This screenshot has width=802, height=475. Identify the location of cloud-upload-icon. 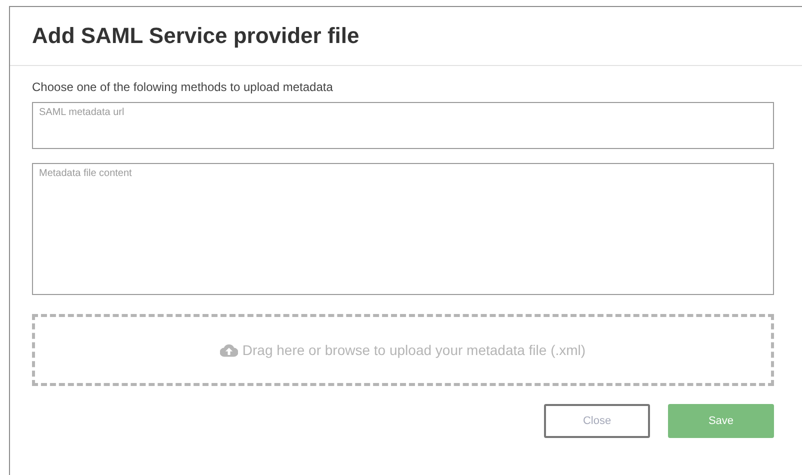
(229, 350).